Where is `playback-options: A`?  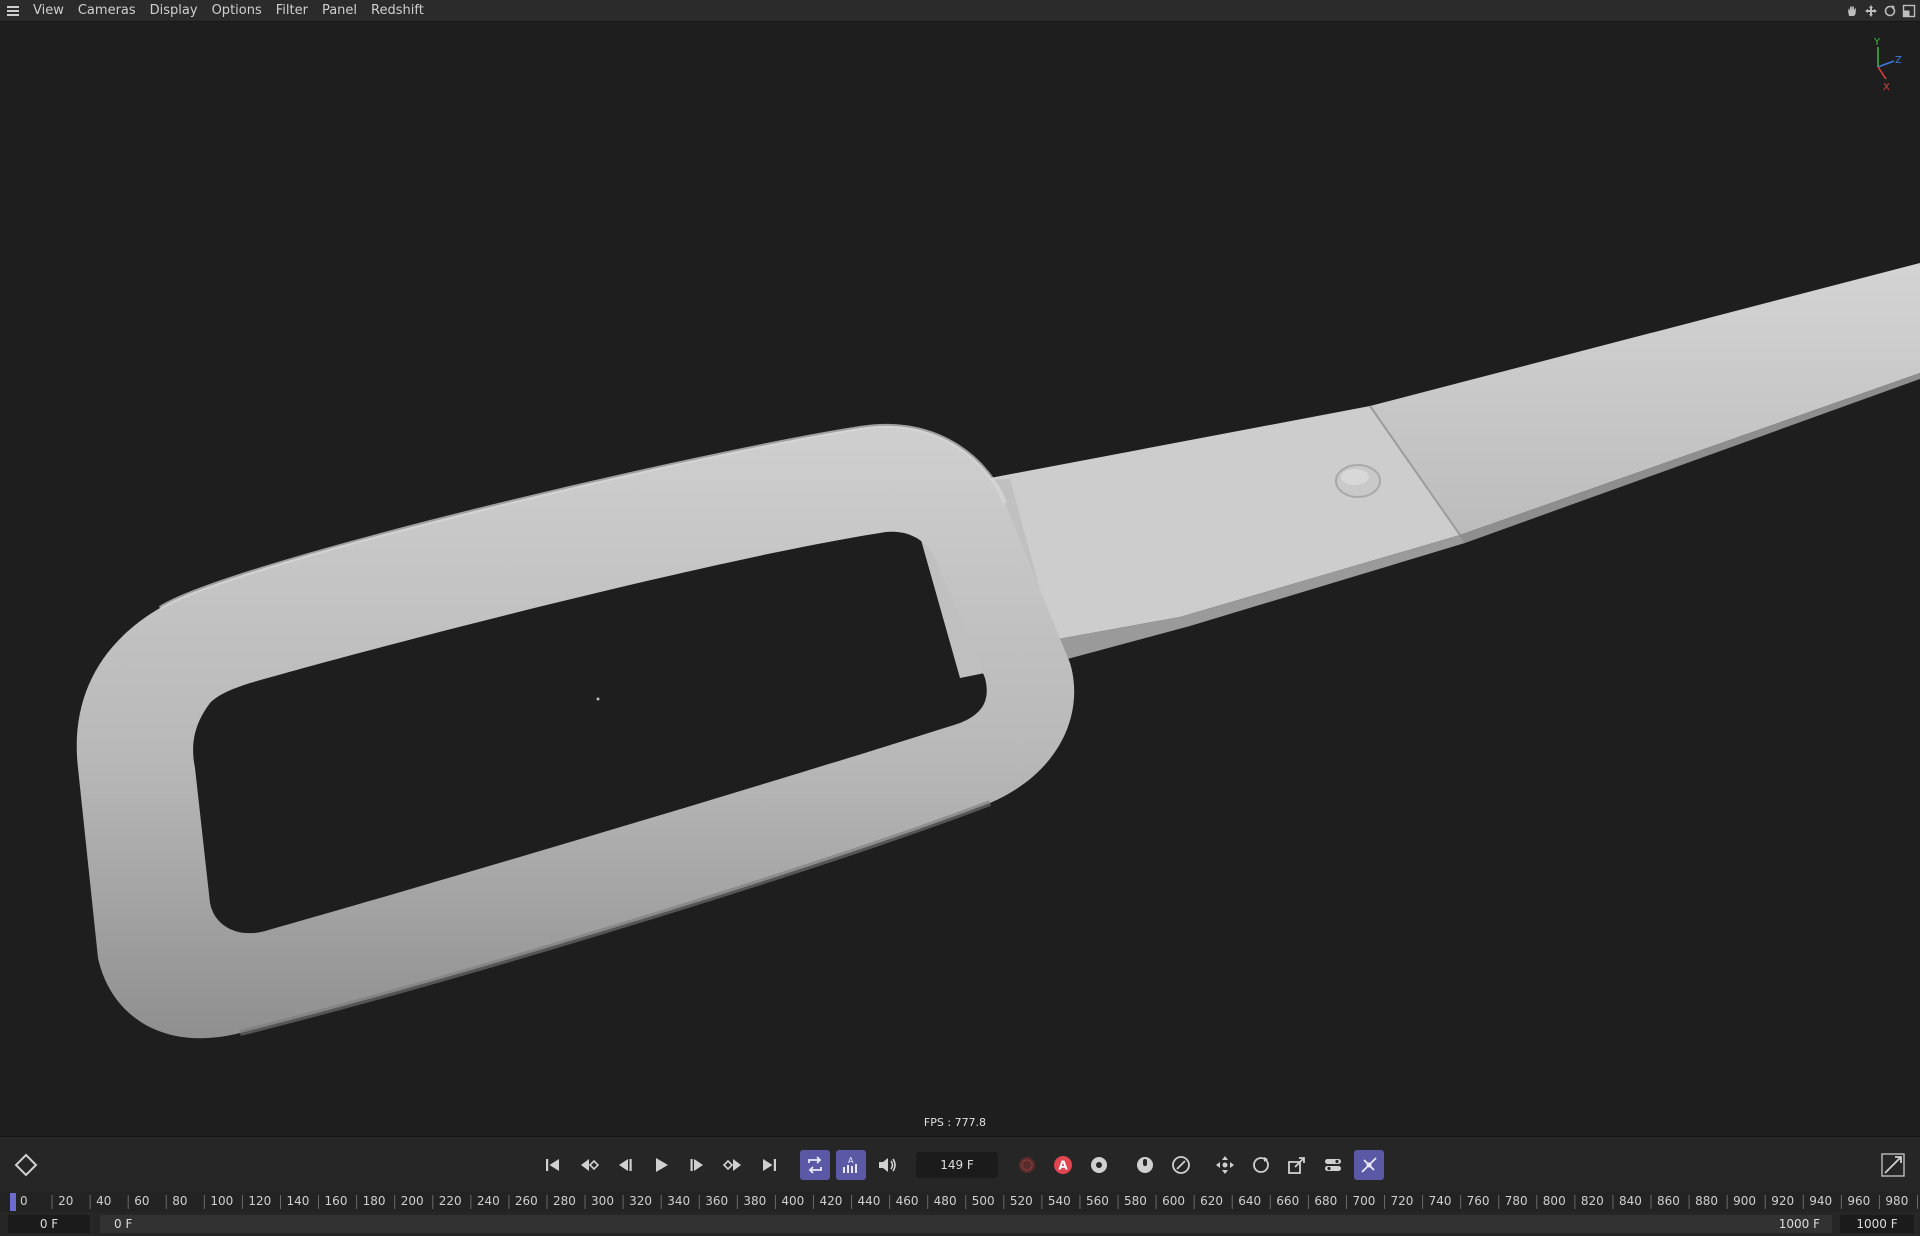 playback-options: A is located at coordinates (851, 1165).